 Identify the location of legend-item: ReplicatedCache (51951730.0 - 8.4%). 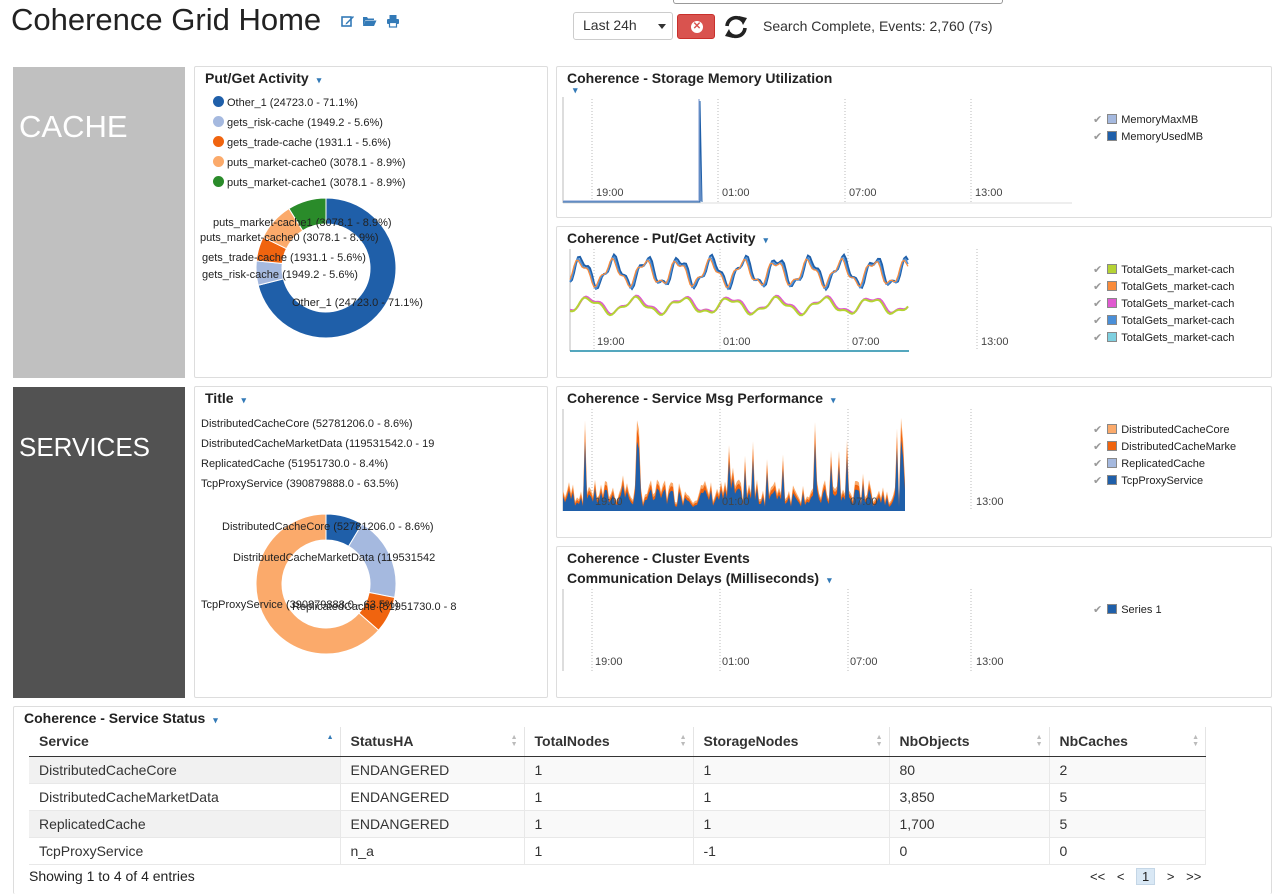
(294, 464).